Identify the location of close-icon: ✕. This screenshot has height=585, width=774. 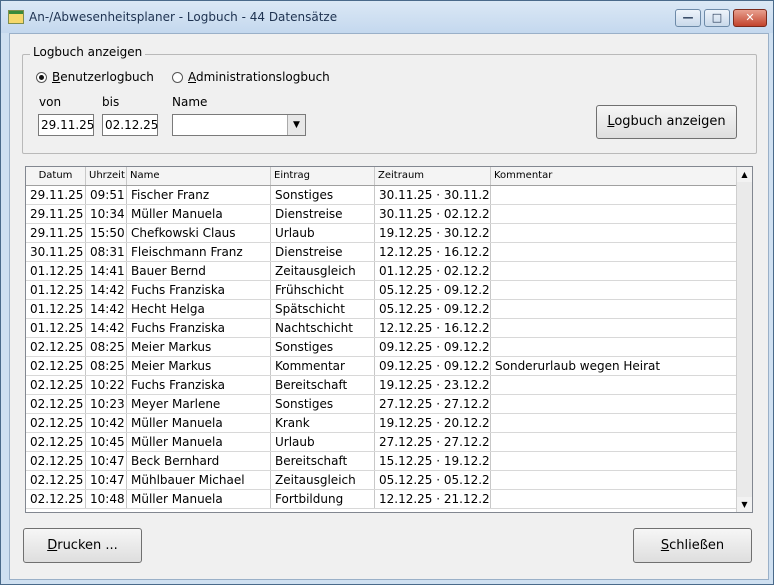
(750, 17).